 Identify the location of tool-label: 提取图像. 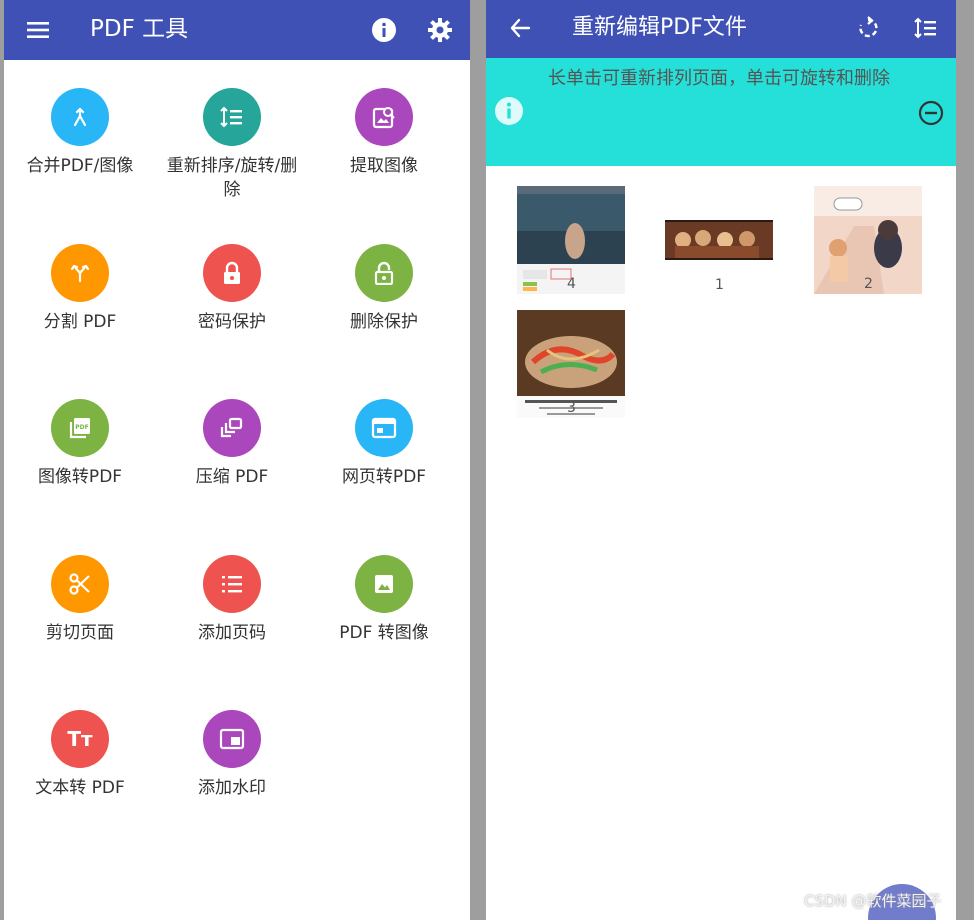
(384, 166).